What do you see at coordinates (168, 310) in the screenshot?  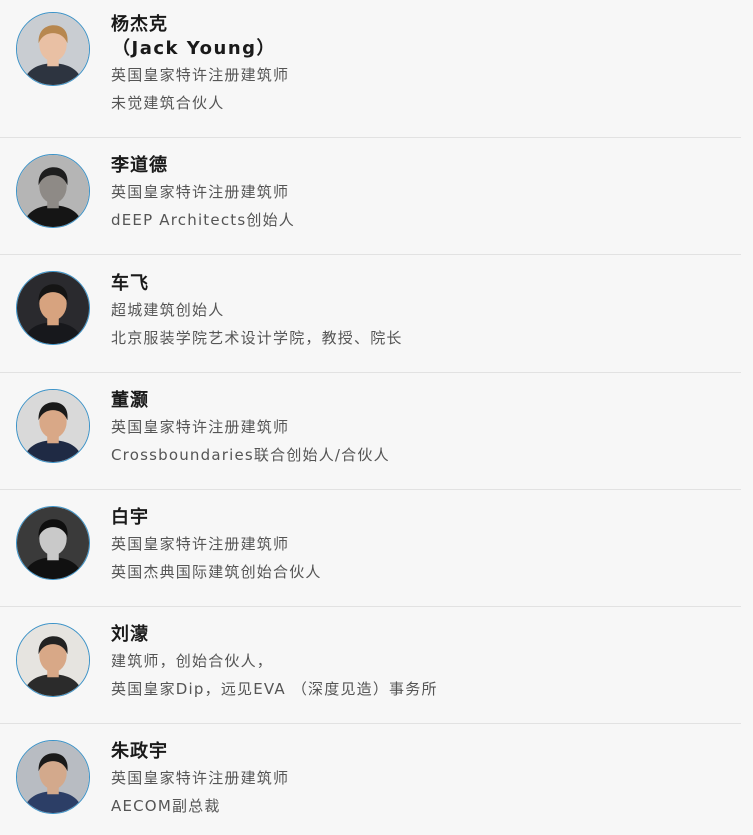 I see `person-title: 超城建筑创始人` at bounding box center [168, 310].